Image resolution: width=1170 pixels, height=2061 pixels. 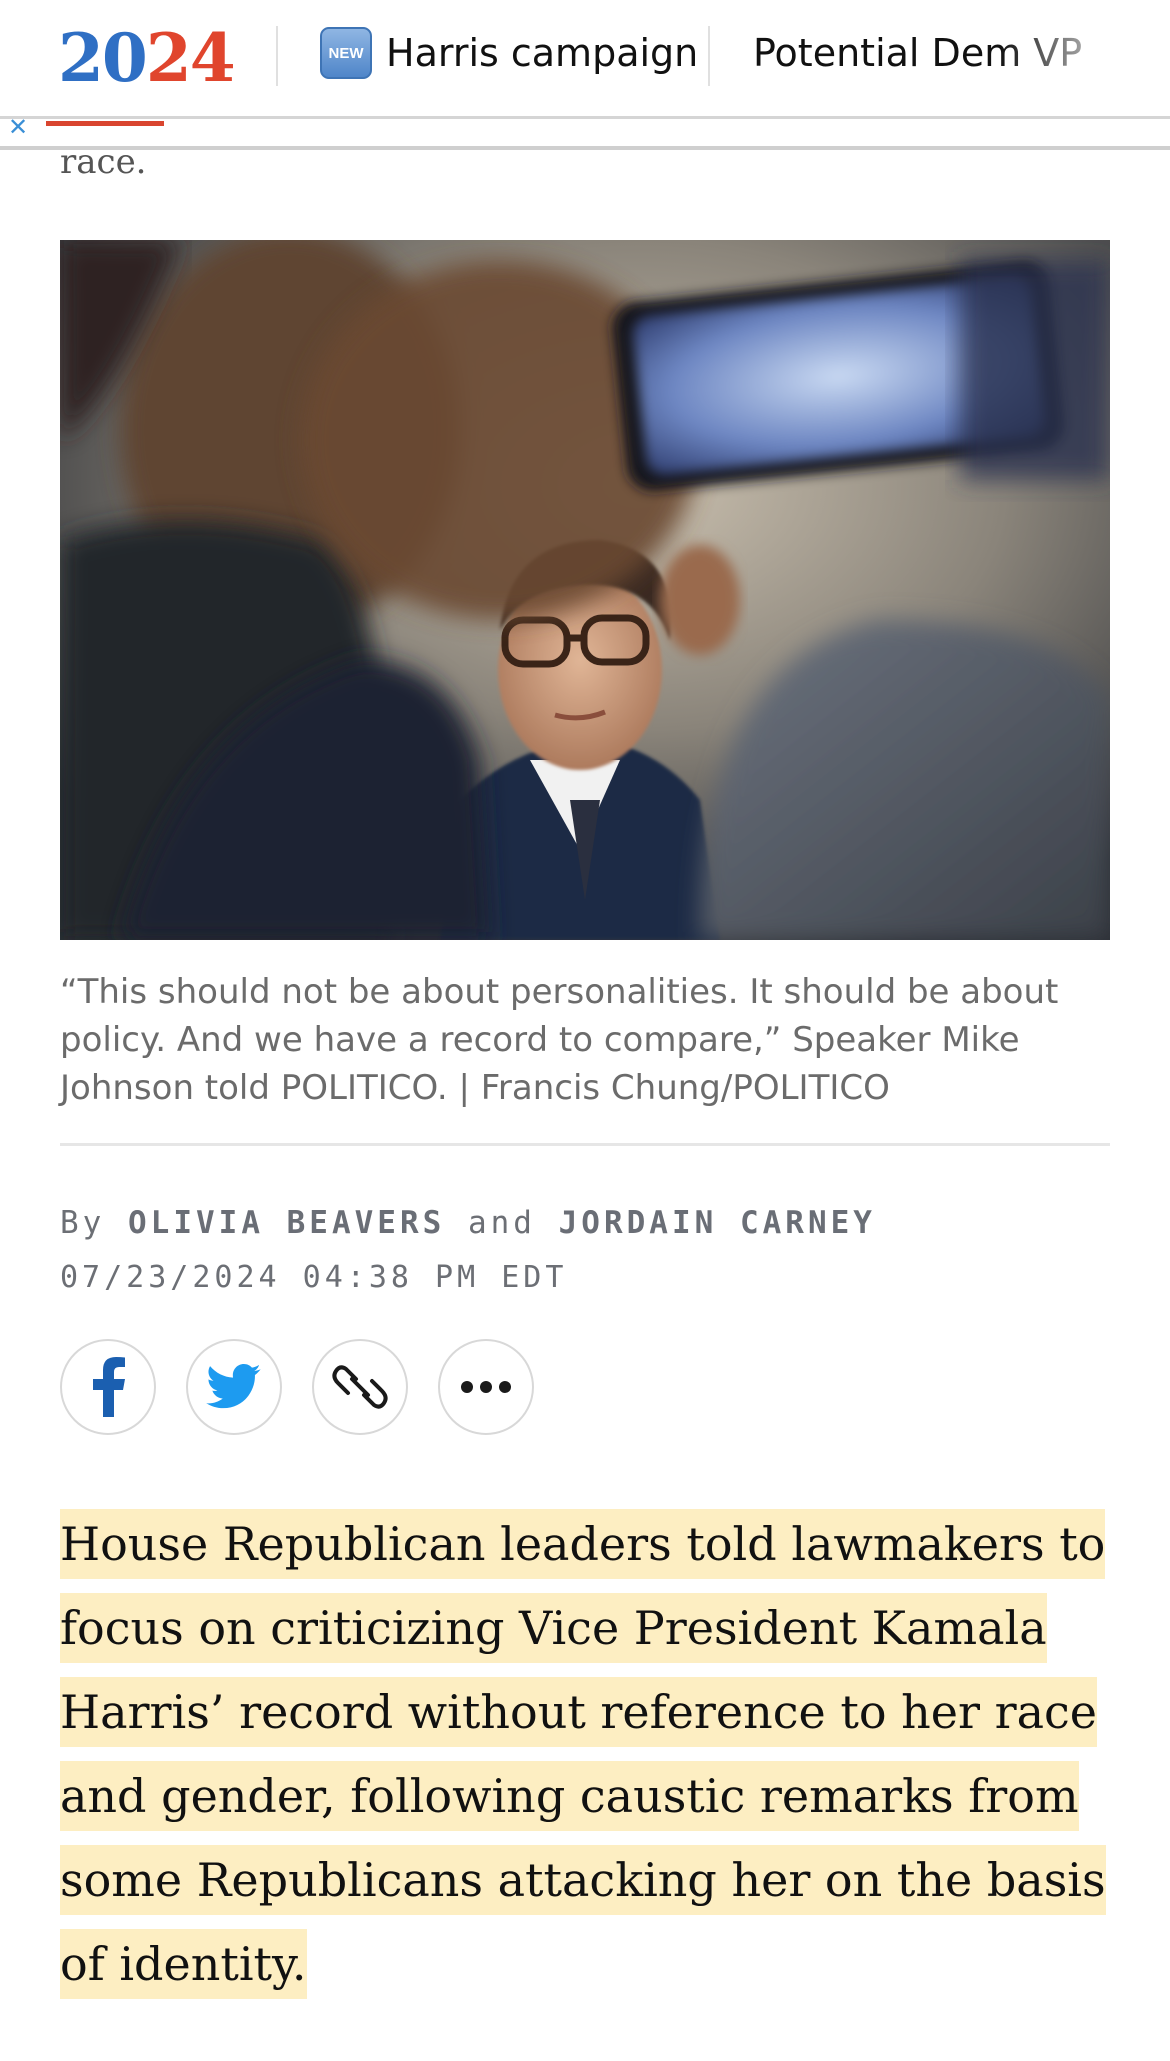 I want to click on share-twitter-button, so click(x=234, y=1387).